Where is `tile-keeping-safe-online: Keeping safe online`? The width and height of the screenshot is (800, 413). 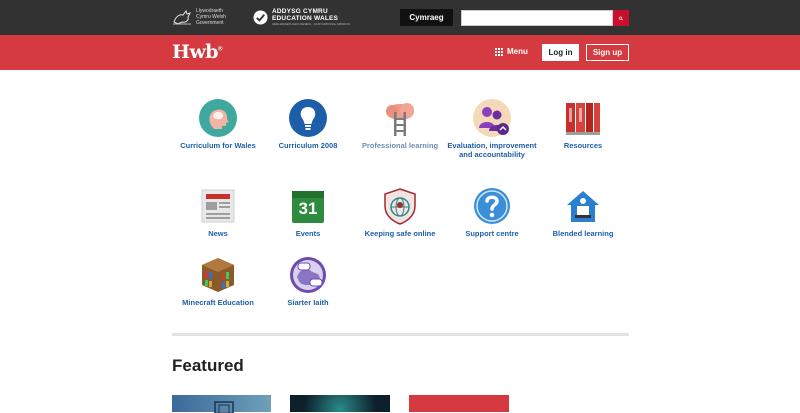
tile-keeping-safe-online: Keeping safe online is located at coordinates (400, 212).